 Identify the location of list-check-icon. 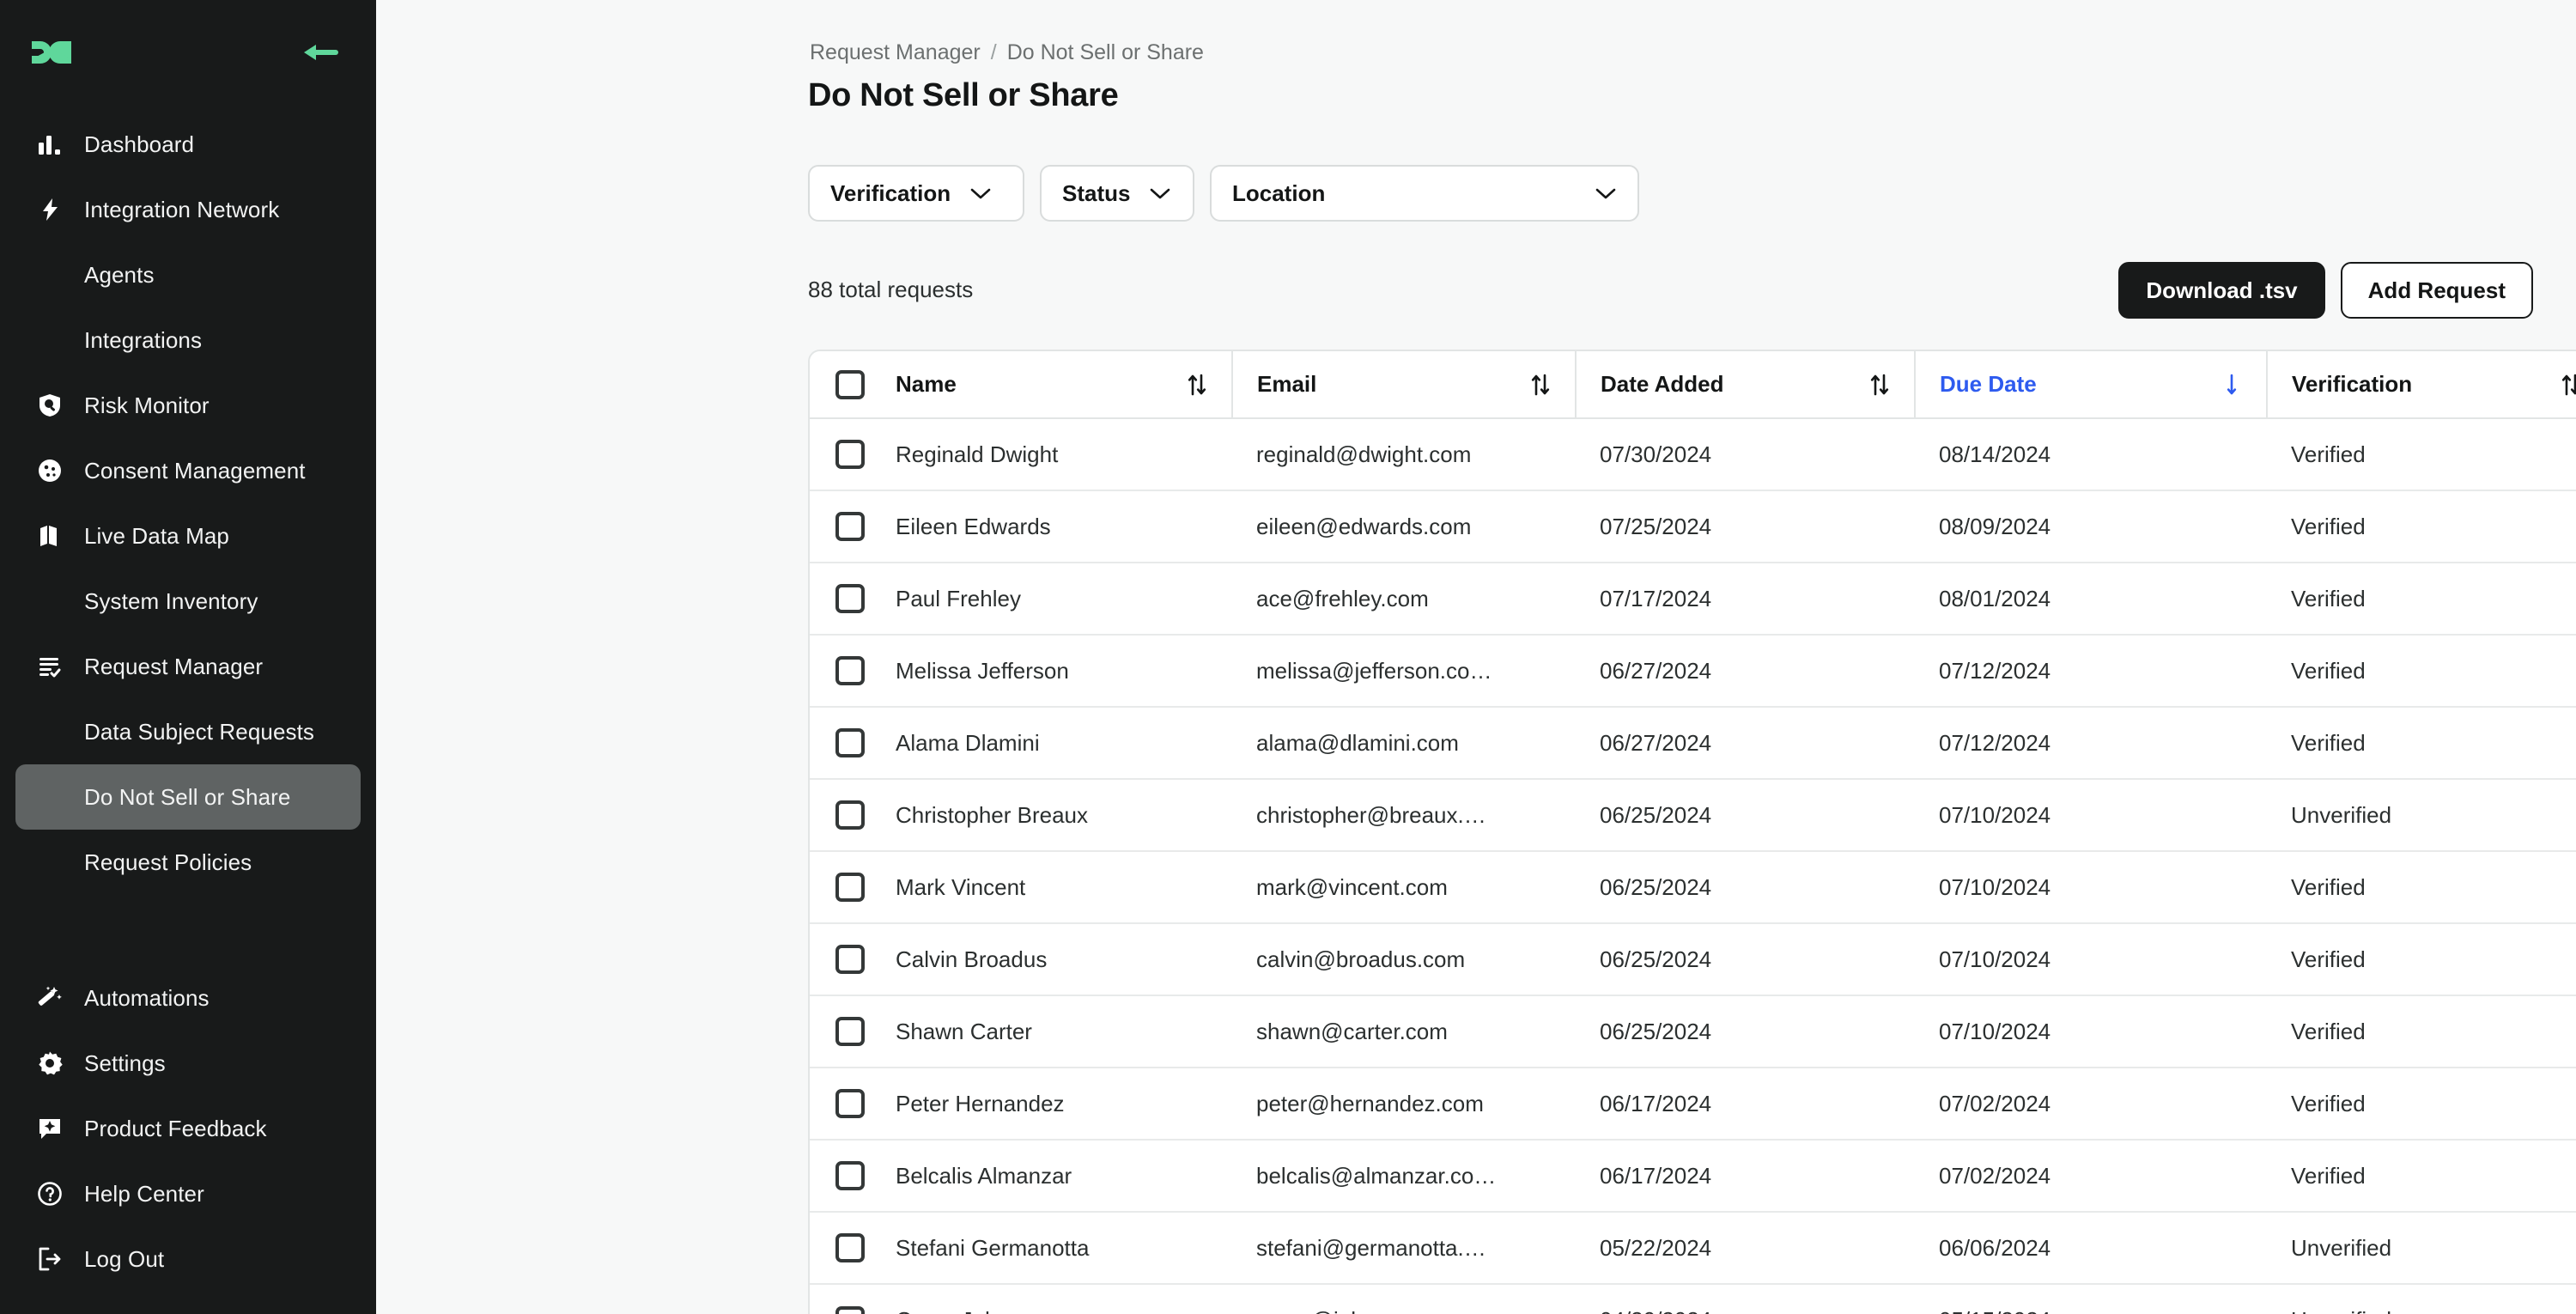
(49, 666).